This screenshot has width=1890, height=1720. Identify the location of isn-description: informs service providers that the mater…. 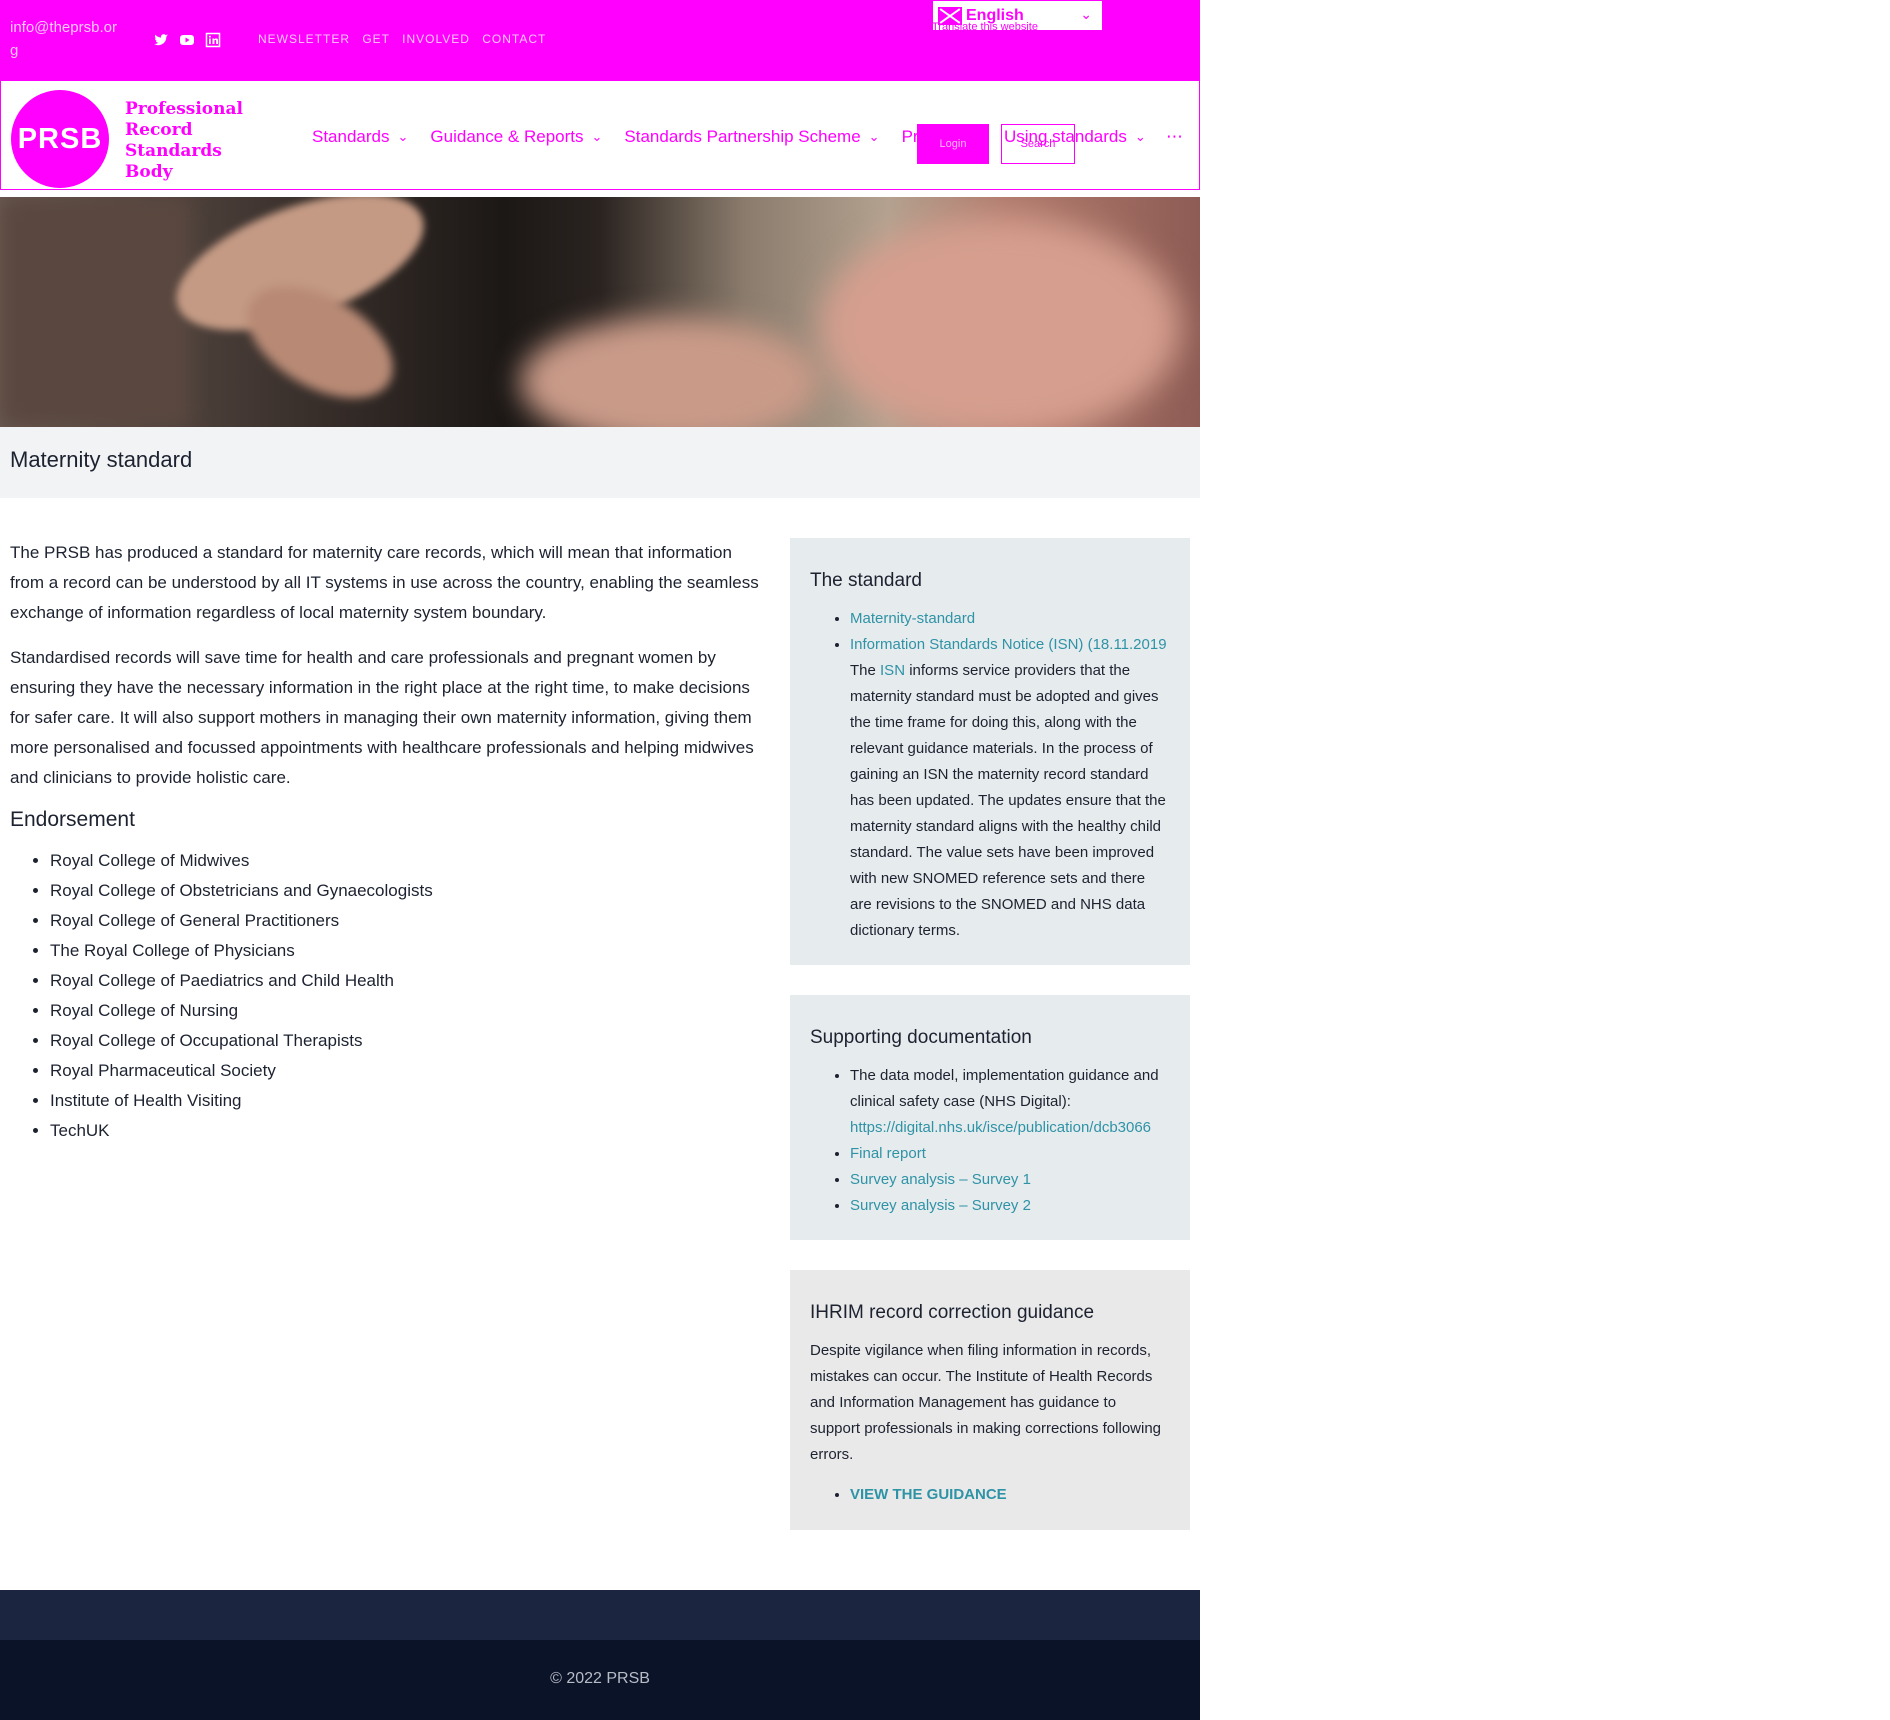
(1008, 800).